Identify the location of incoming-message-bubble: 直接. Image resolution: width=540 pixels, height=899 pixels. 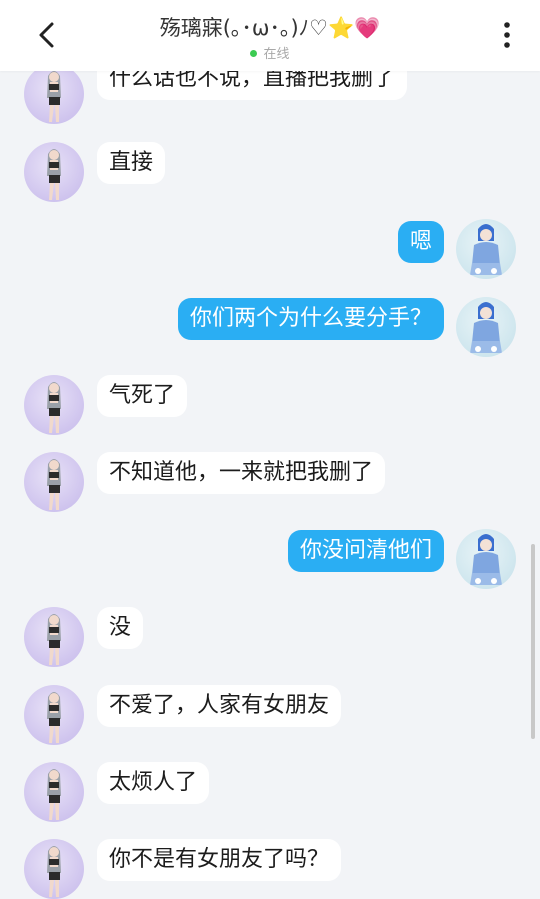
(131, 163).